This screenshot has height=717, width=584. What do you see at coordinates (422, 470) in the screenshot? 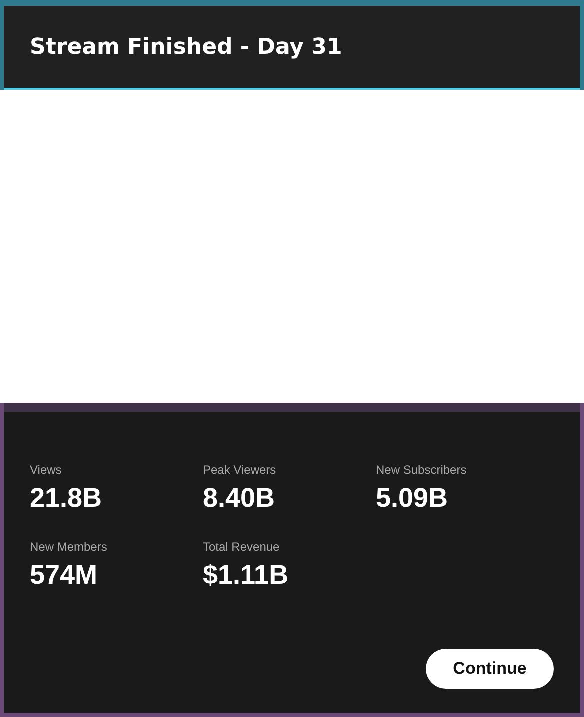
I see `stat-label: New Subscribers` at bounding box center [422, 470].